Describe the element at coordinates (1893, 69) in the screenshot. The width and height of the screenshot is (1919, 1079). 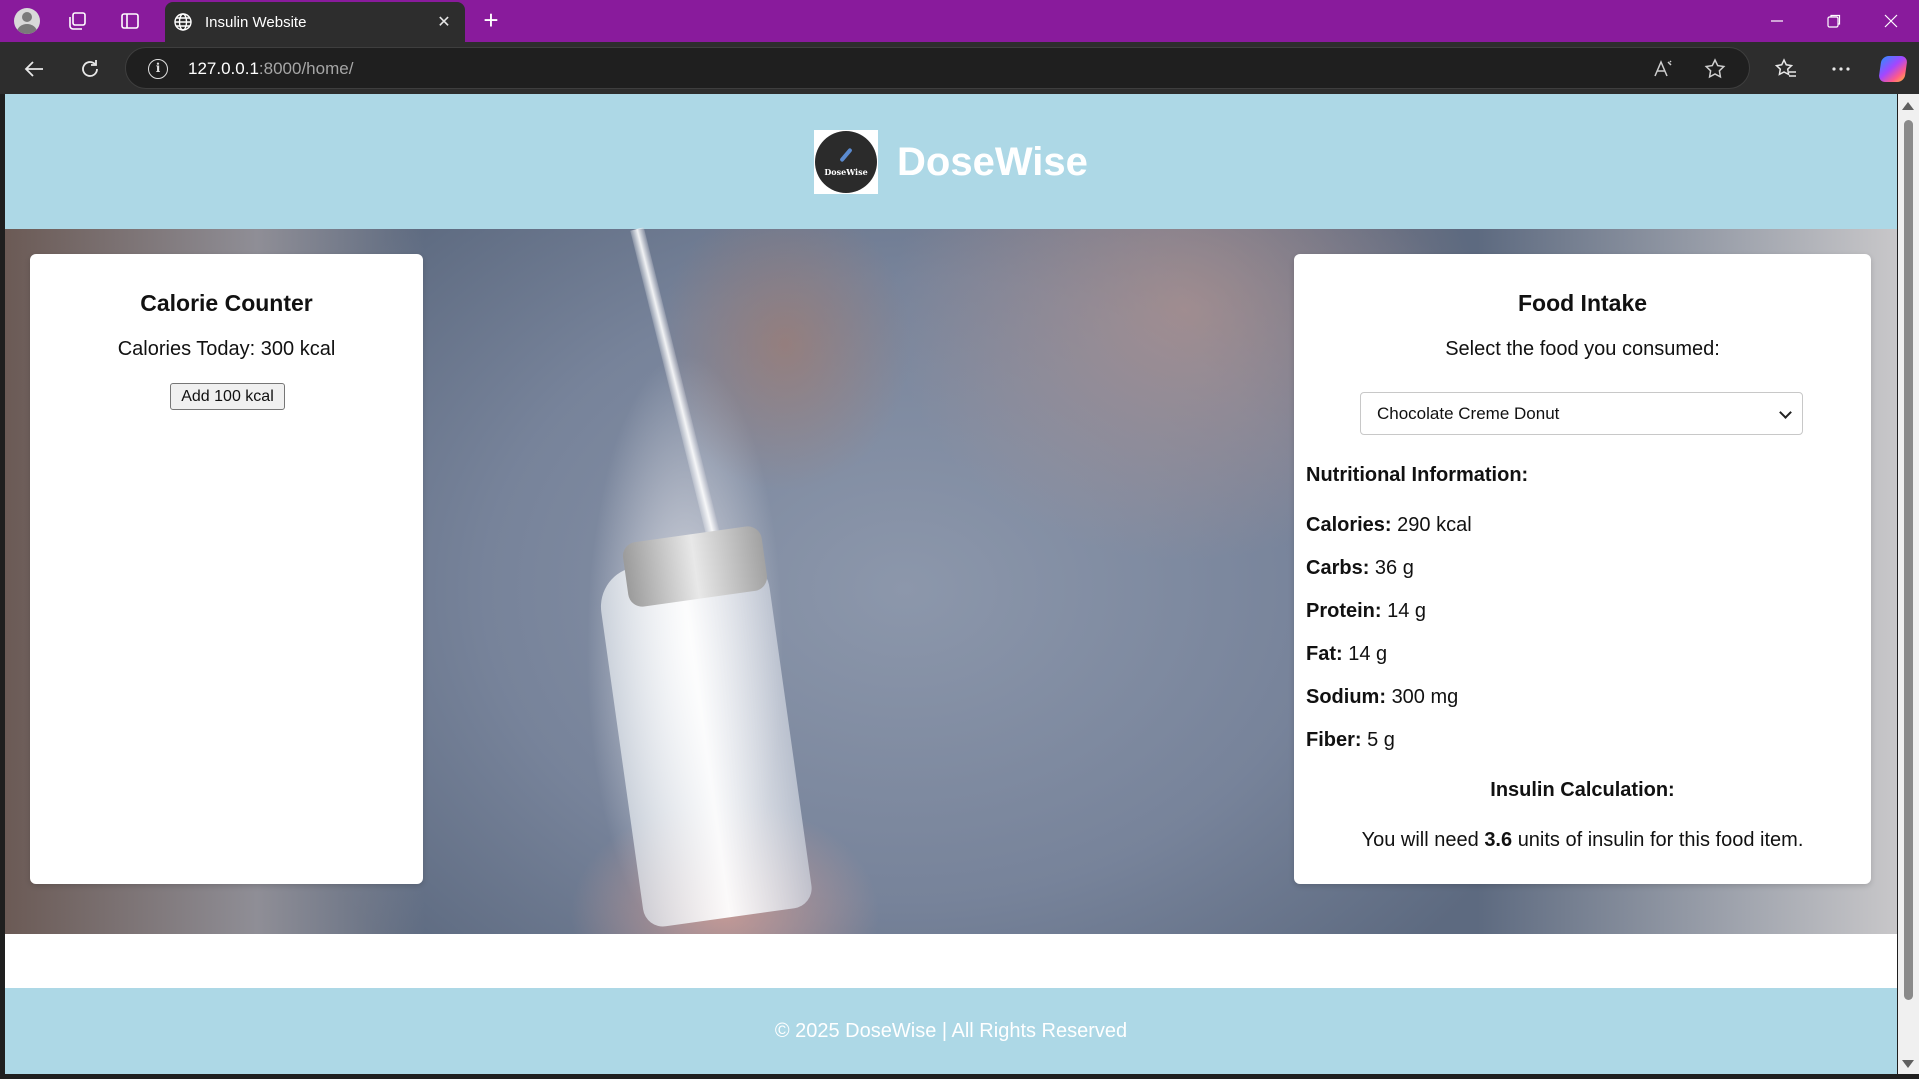
I see `copilot-icon` at that location.